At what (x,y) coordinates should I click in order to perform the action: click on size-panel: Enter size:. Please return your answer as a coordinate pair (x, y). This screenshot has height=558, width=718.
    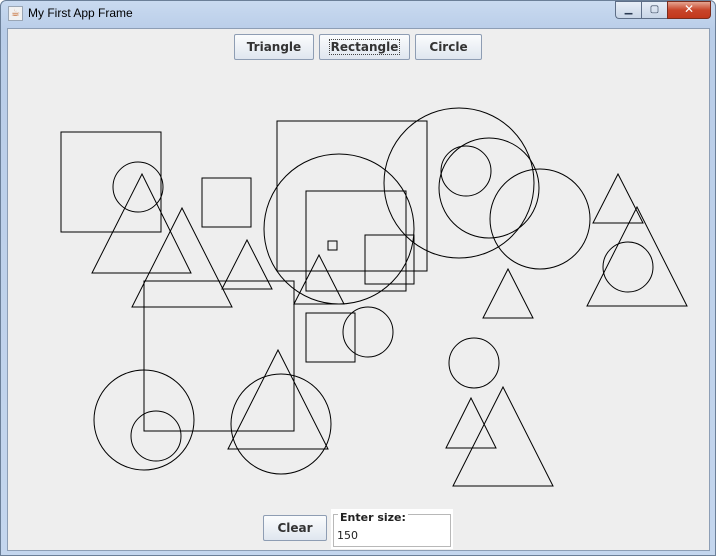
    Looking at the image, I should click on (392, 529).